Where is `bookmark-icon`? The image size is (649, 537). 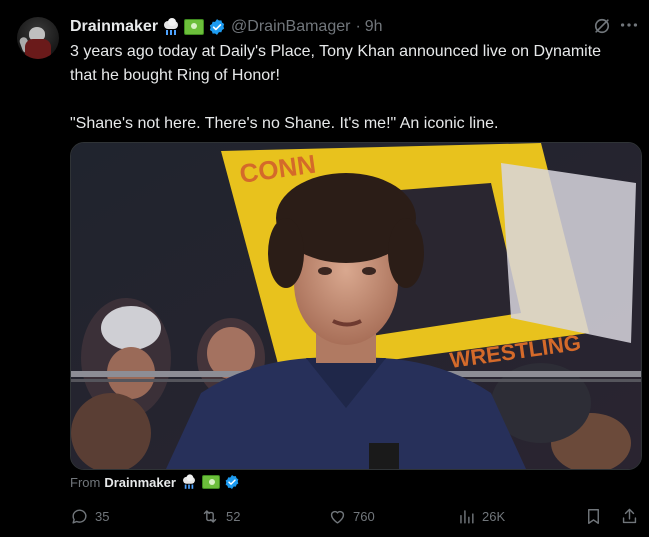
bookmark-icon is located at coordinates (593, 516).